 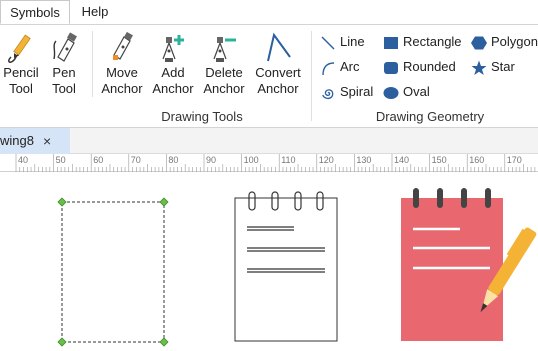 I want to click on ruler-label: 60, so click(x=98, y=160).